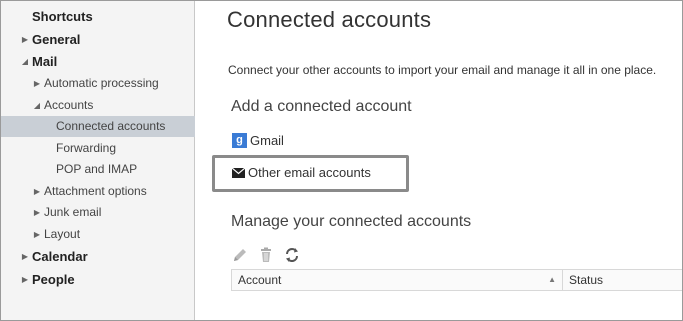 The height and width of the screenshot is (321, 683). I want to click on gmail-link: g Gmail, so click(258, 140).